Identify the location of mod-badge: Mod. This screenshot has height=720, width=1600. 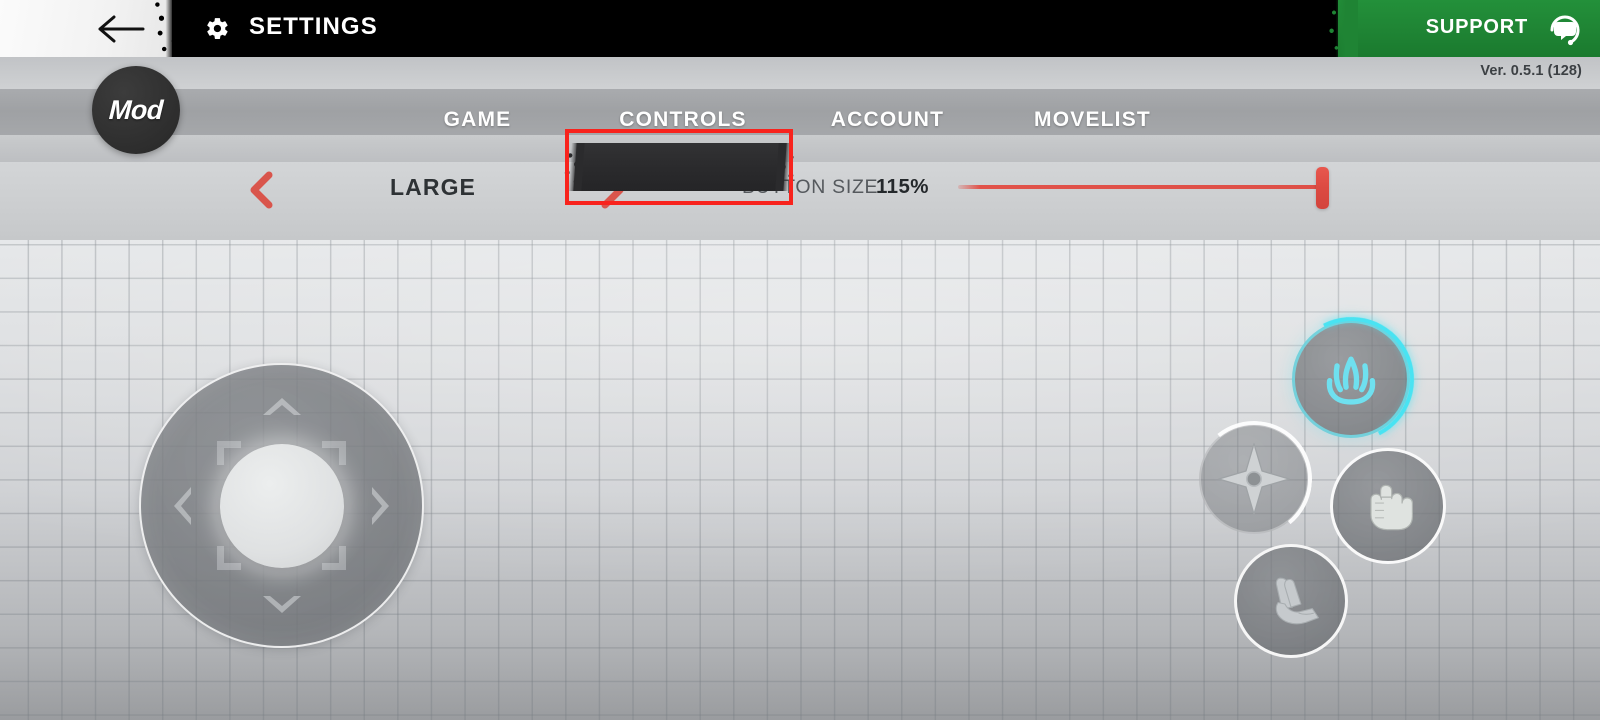
(136, 110).